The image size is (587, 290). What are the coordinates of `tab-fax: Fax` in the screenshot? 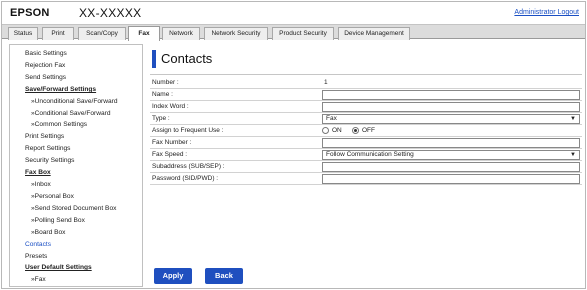 It's located at (144, 33).